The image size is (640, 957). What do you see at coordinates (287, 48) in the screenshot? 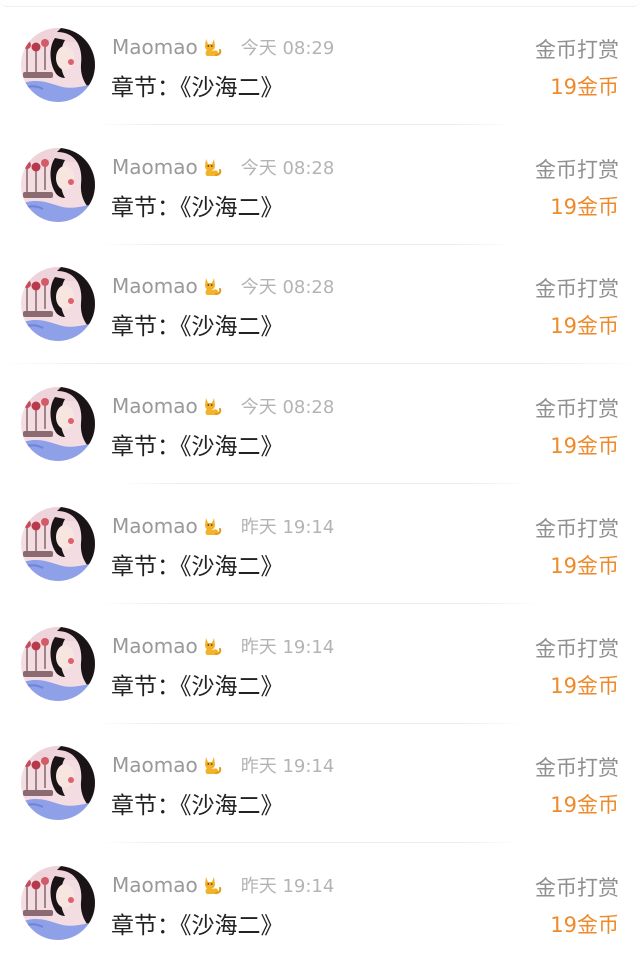
I see `timestamp: 今天 08:29` at bounding box center [287, 48].